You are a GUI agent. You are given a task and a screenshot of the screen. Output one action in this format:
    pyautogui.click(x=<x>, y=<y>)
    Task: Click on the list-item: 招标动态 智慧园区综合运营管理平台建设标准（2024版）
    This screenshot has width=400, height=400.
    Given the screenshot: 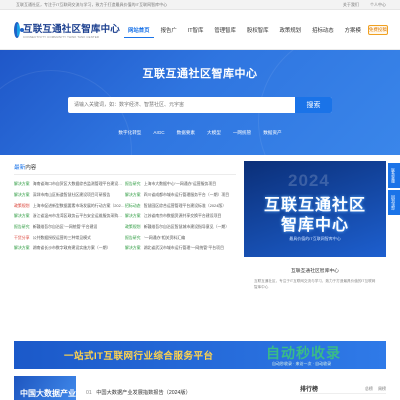 What is the action you would take?
    pyautogui.click(x=180, y=205)
    